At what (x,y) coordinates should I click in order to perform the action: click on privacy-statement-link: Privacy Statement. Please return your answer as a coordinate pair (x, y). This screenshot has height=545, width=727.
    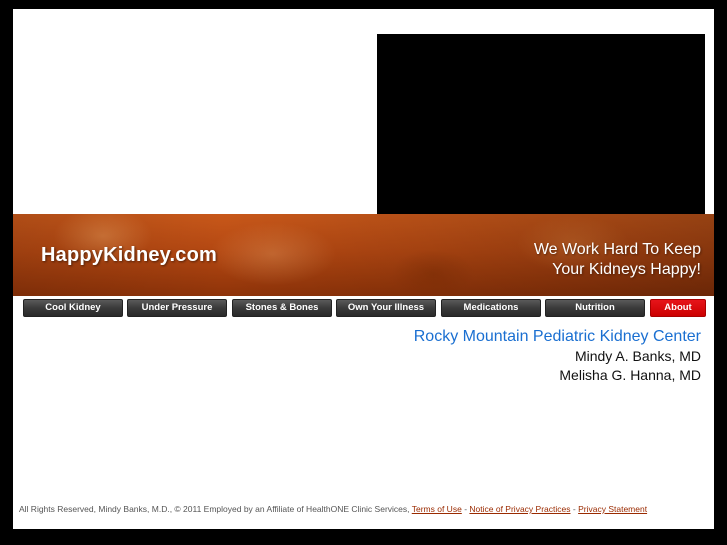
    Looking at the image, I should click on (612, 509).